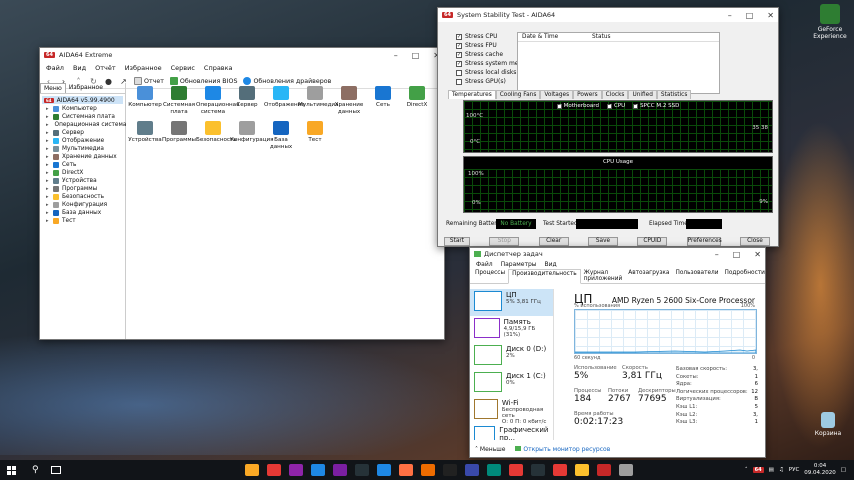 This screenshot has width=854, height=480. Describe the element at coordinates (82, 141) in the screenshot. I see `tree-item: ▸ Отображение` at that location.